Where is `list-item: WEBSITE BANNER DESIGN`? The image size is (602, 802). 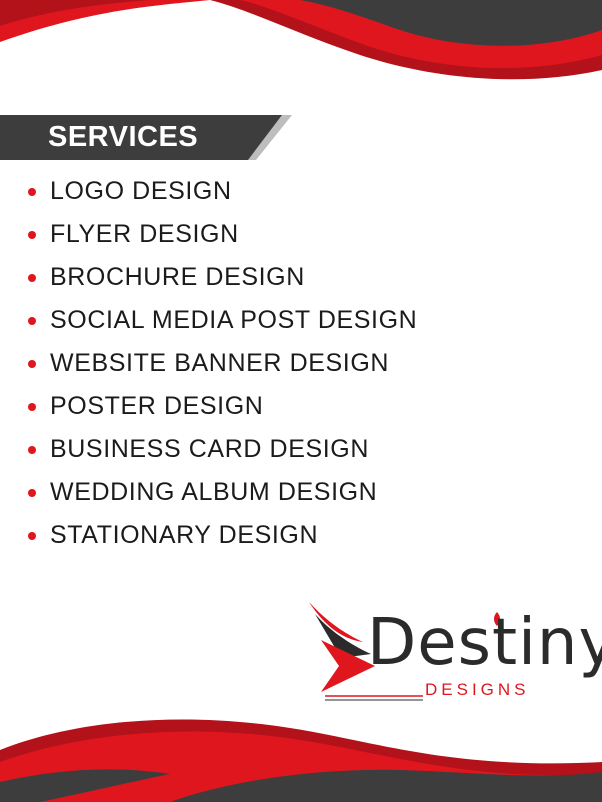 list-item: WEBSITE BANNER DESIGN is located at coordinates (222, 363).